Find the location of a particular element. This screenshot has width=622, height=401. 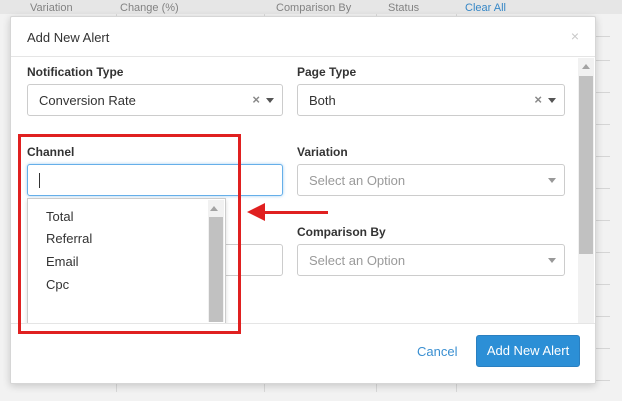

scroll-up-icon is located at coordinates (586, 66).